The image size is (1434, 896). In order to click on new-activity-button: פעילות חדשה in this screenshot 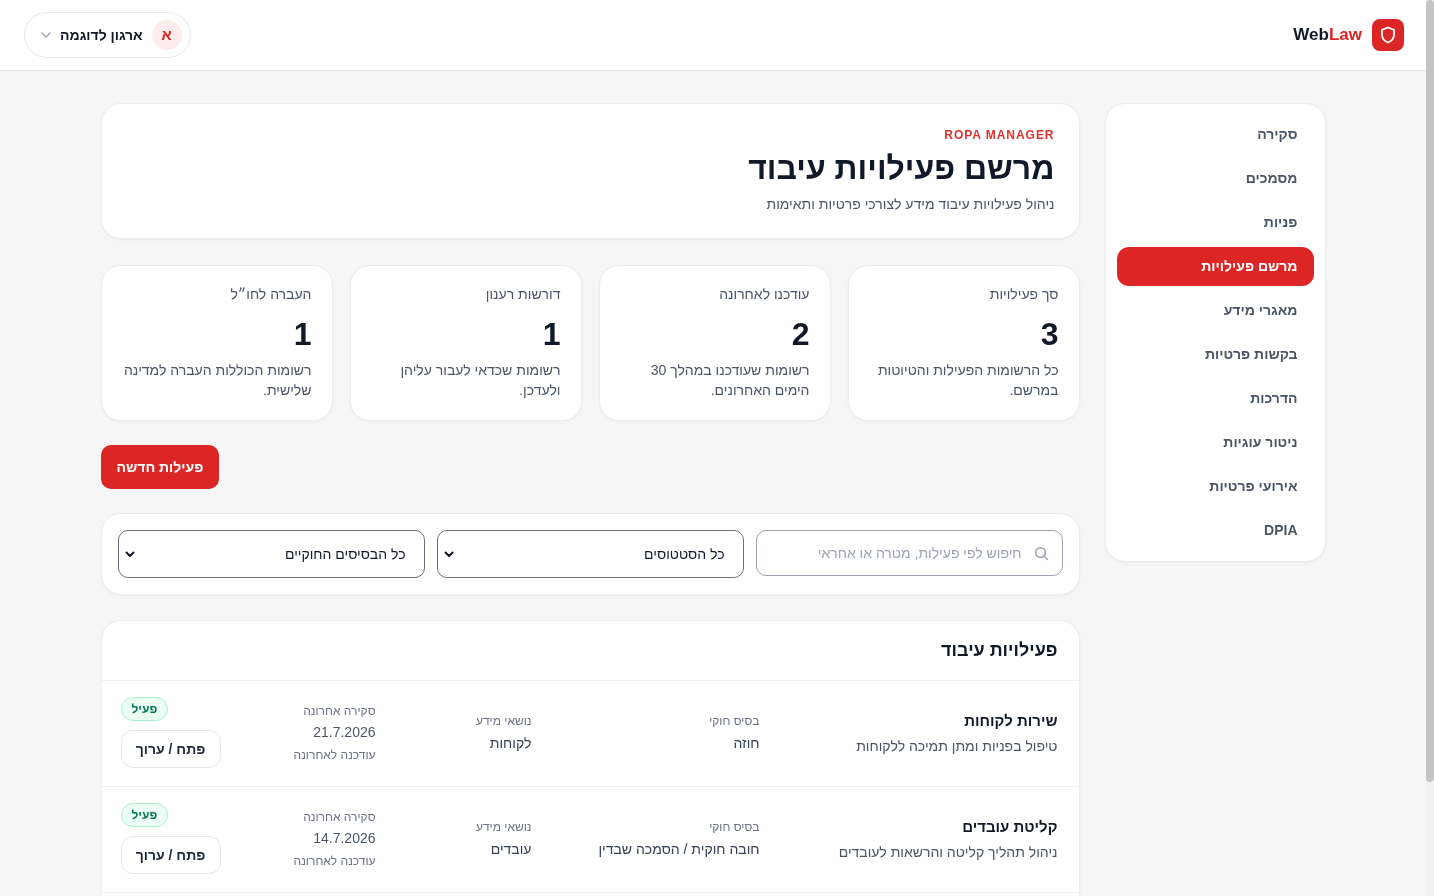, I will do `click(160, 467)`.